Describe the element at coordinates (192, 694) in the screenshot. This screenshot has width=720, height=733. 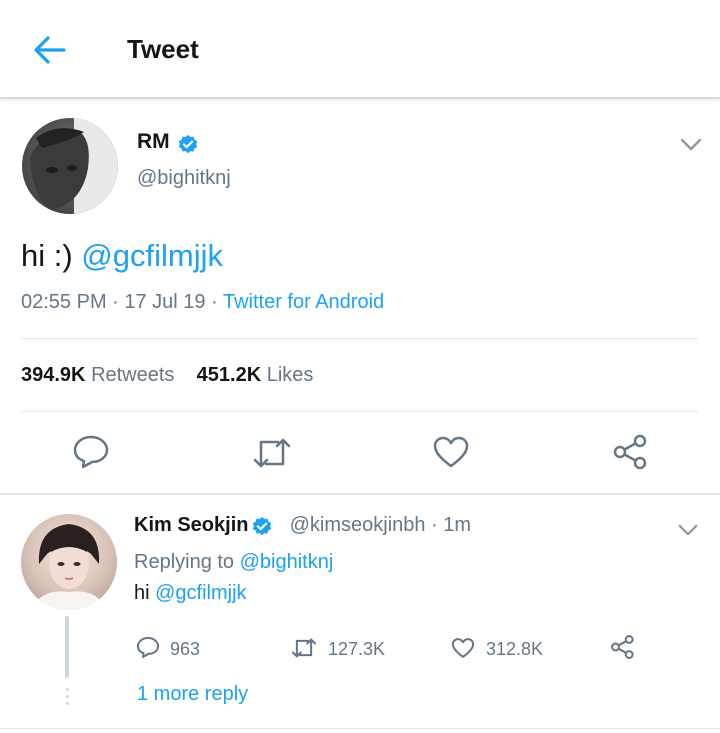
I see `more-replies-link: 1 more reply` at that location.